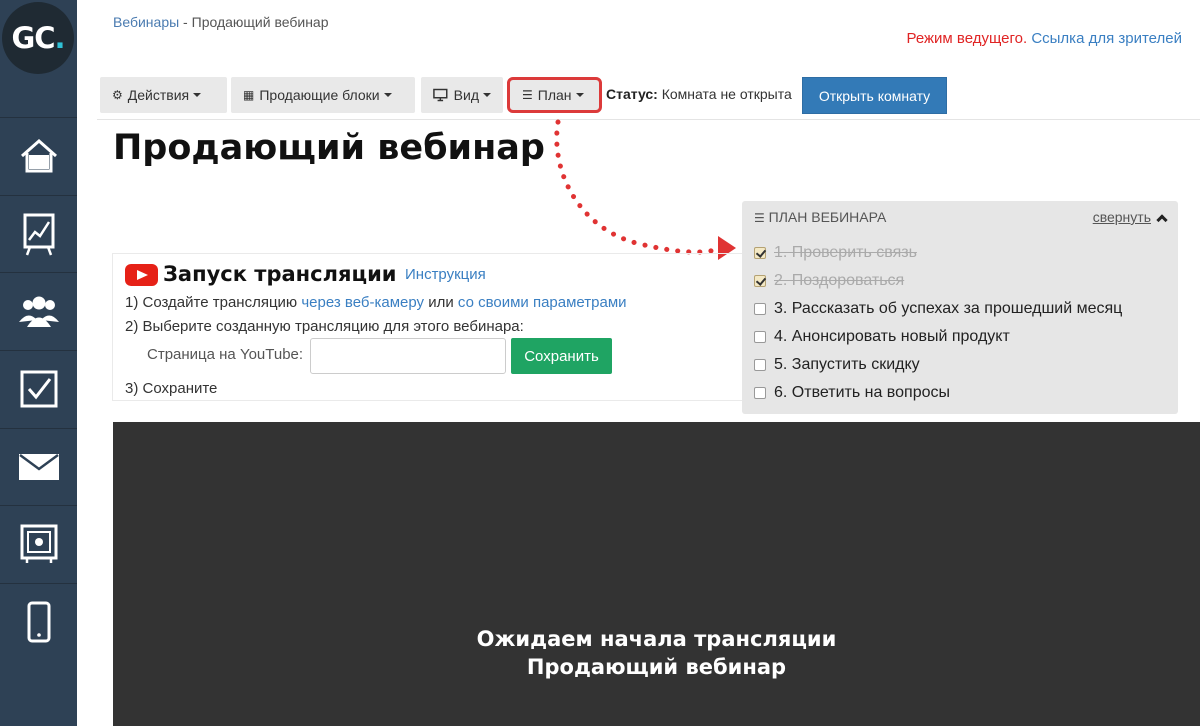 The width and height of the screenshot is (1200, 726). I want to click on mode-links: Режим ведущего. Ссылка для зрителей, so click(1044, 38).